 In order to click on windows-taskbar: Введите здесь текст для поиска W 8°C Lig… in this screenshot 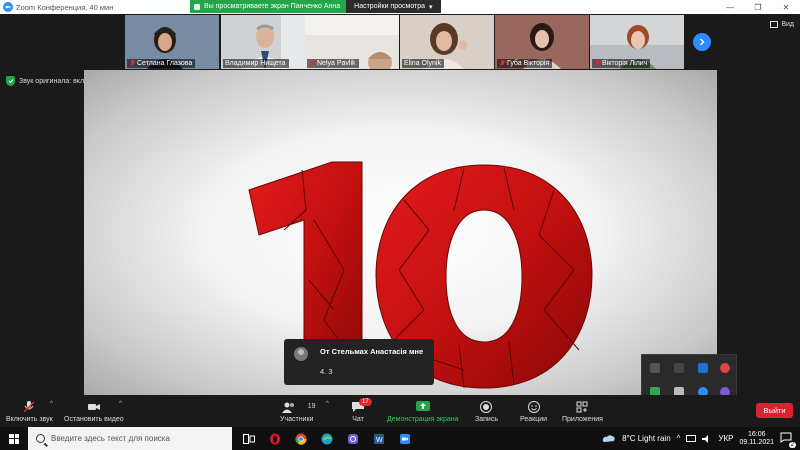, I will do `click(400, 438)`.